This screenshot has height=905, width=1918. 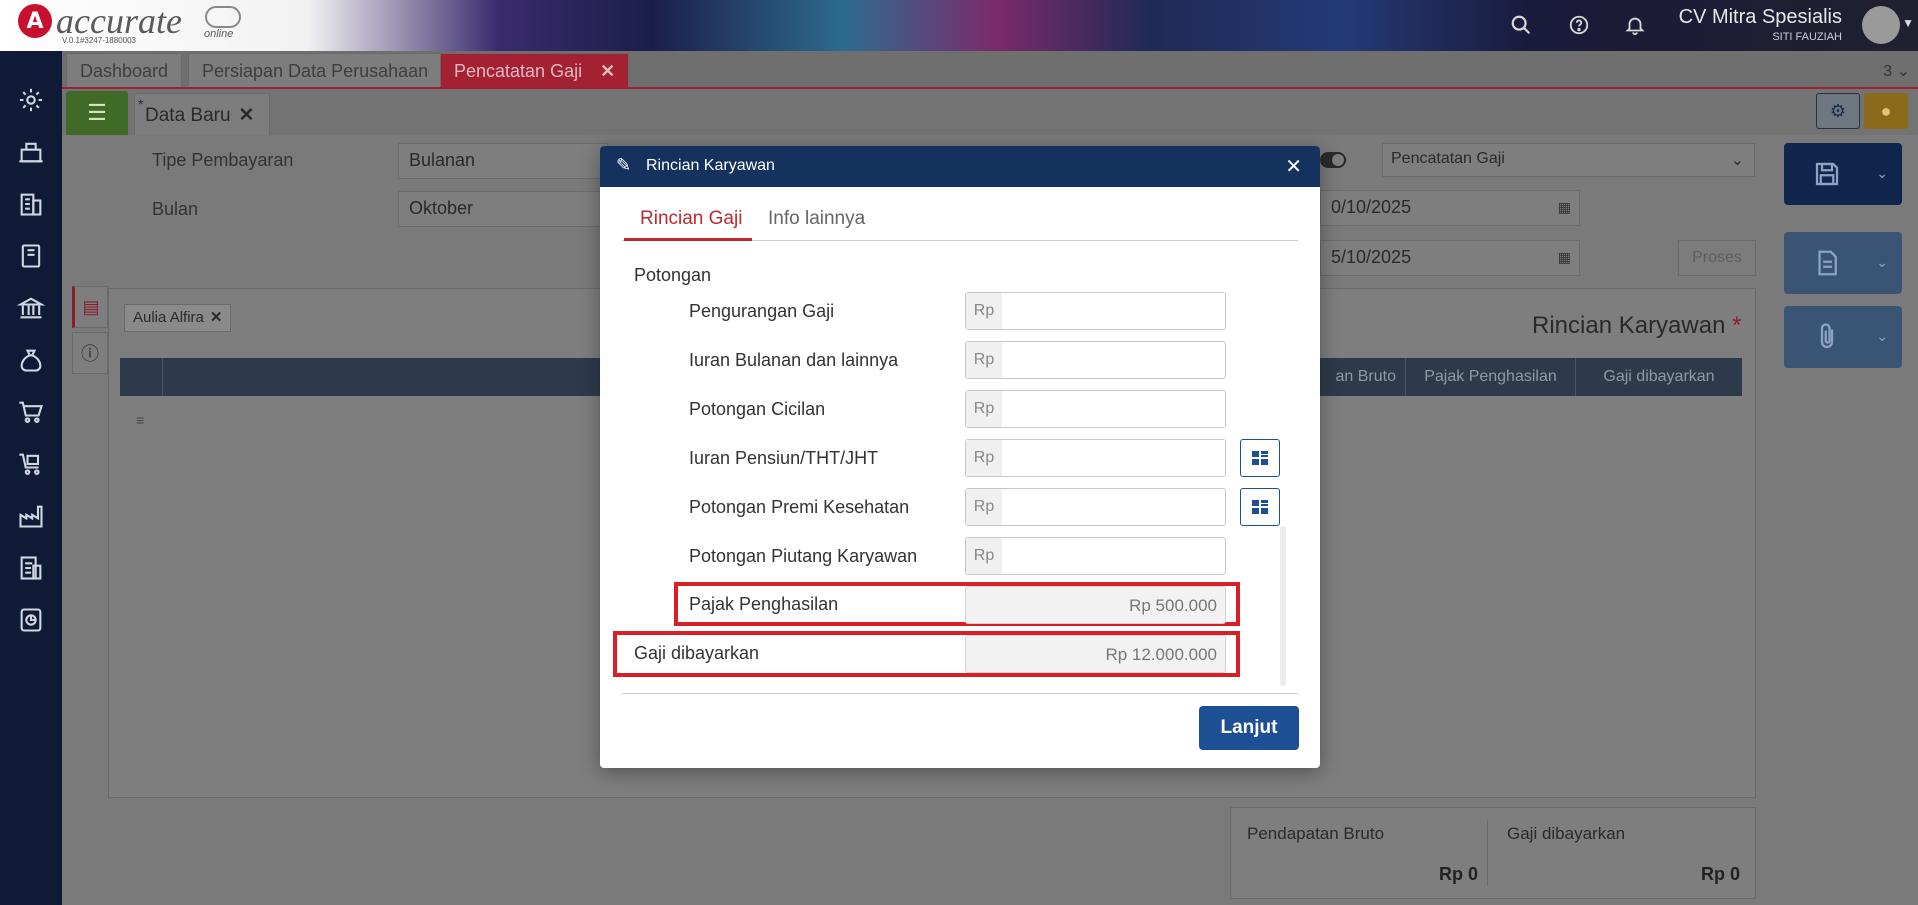 What do you see at coordinates (691, 219) in the screenshot?
I see `tab-rincian-gaji: Rincian Gaji` at bounding box center [691, 219].